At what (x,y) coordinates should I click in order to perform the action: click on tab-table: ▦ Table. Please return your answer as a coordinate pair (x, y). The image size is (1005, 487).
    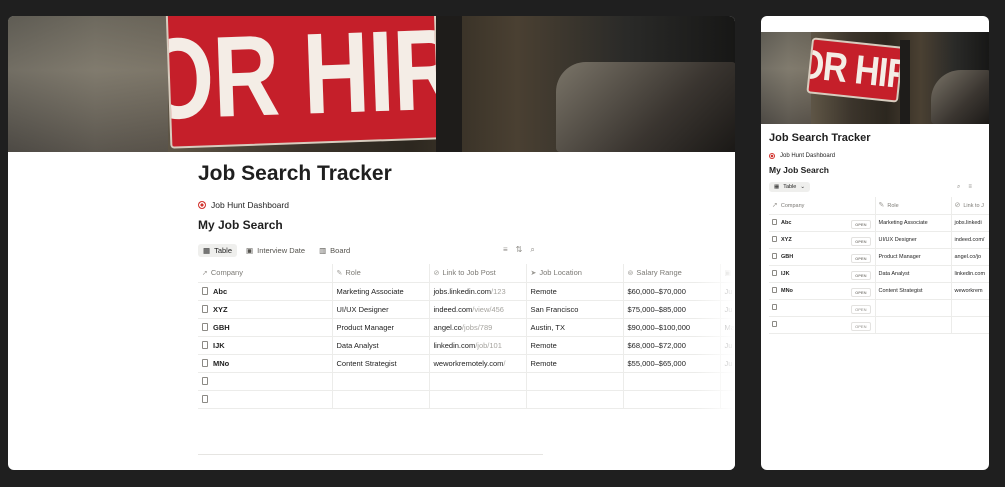
    Looking at the image, I should click on (218, 250).